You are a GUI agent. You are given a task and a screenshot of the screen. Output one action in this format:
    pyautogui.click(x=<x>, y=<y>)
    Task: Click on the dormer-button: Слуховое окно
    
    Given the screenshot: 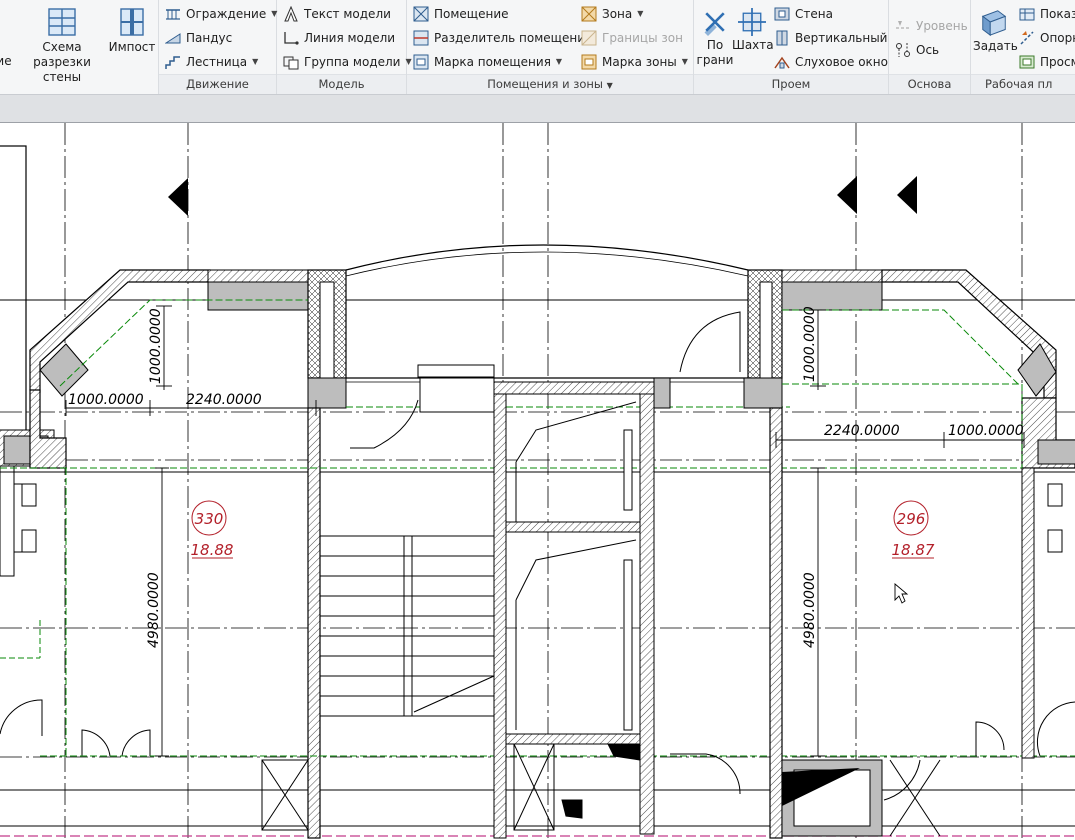 What is the action you would take?
    pyautogui.click(x=831, y=62)
    